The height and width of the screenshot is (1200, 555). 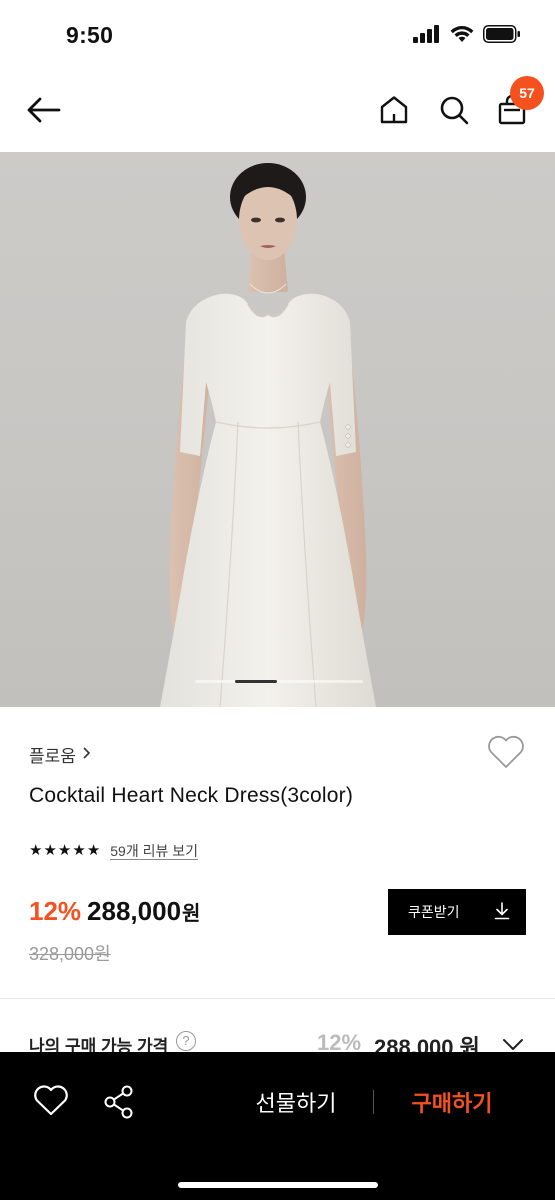 What do you see at coordinates (373, 1102) in the screenshot?
I see `button-separator` at bounding box center [373, 1102].